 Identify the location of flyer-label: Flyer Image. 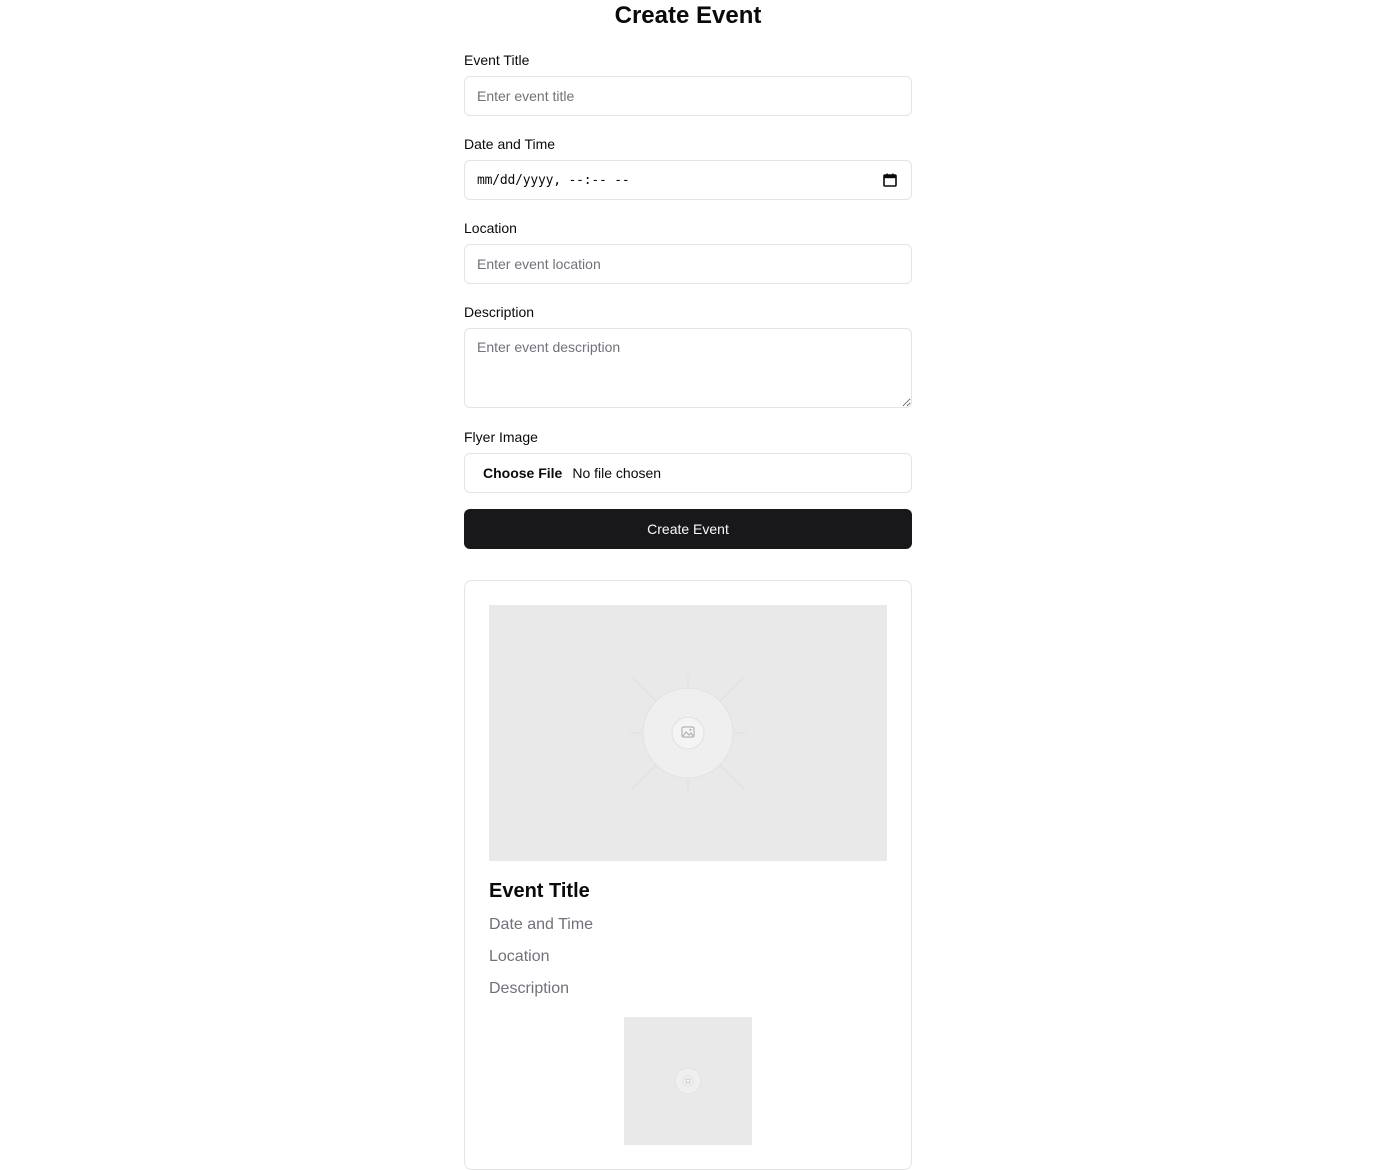
(501, 437).